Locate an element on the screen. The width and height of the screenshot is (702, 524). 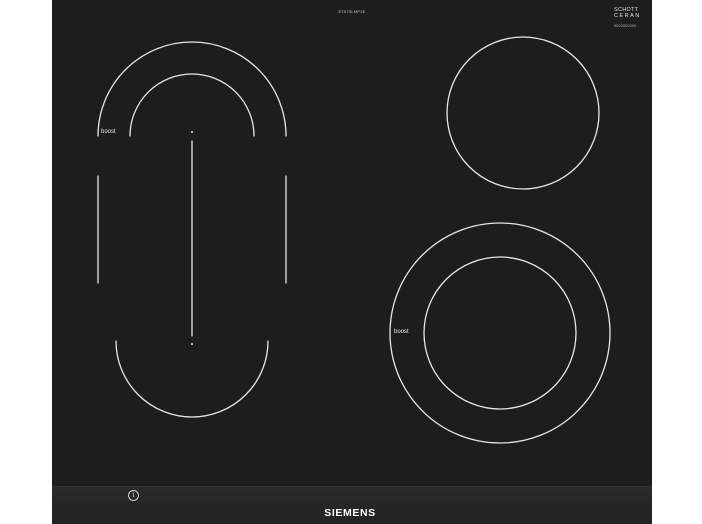
left-zone-outer-top-arc is located at coordinates (192, 89).